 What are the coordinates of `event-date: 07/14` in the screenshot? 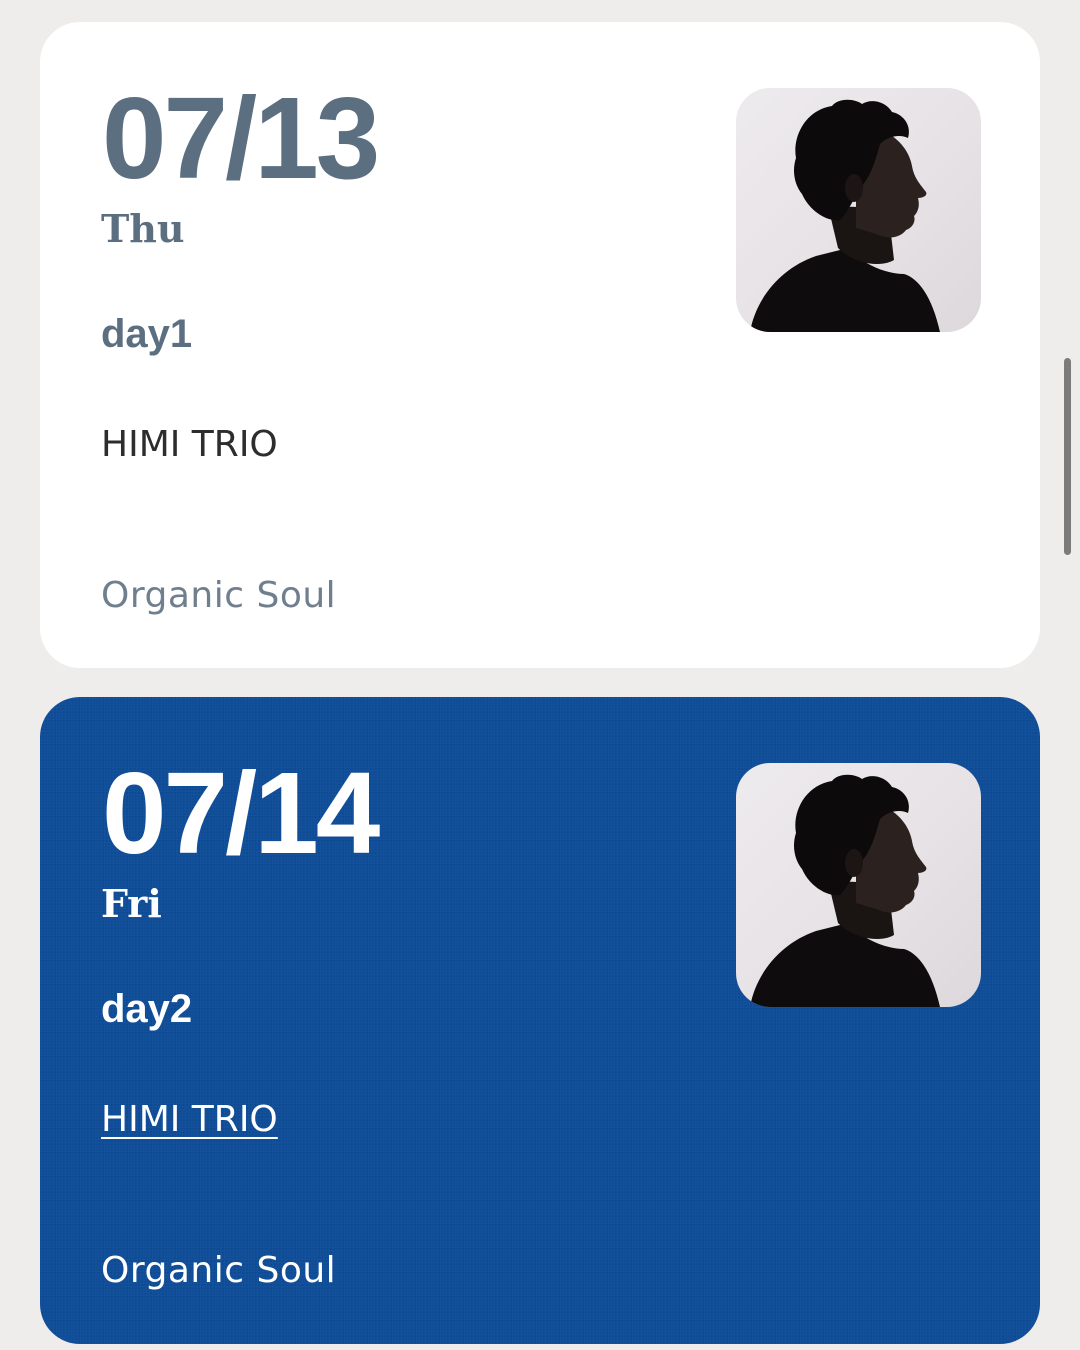 It's located at (241, 813).